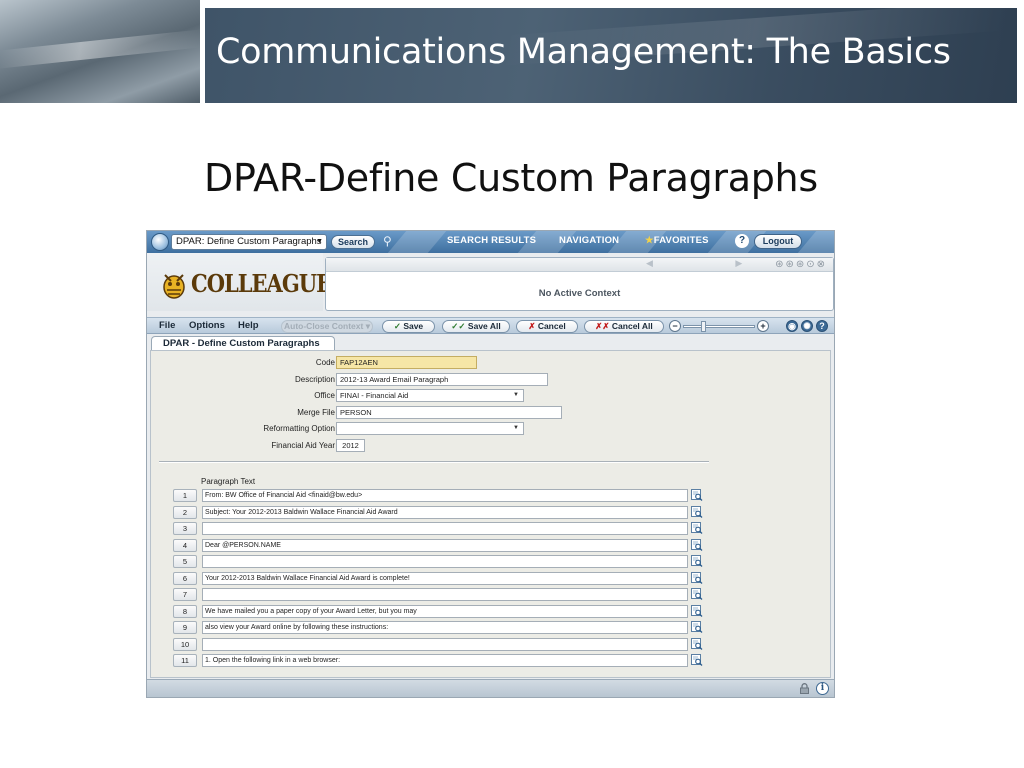 The width and height of the screenshot is (1024, 768). I want to click on merge-file-label: Merge File, so click(316, 412).